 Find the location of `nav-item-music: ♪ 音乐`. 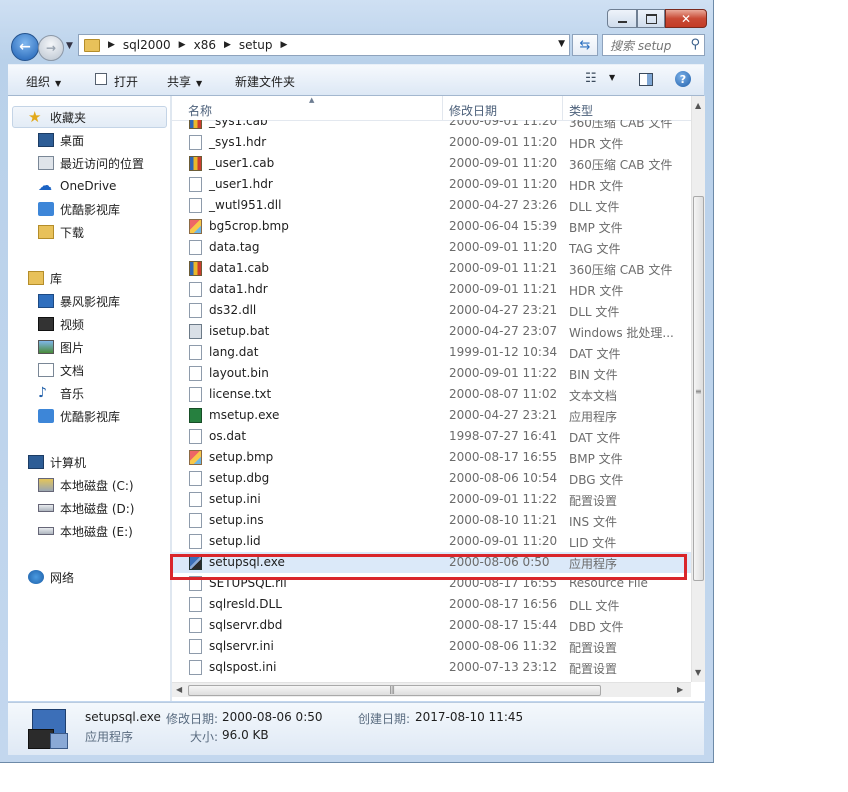

nav-item-music: ♪ 音乐 is located at coordinates (61, 393).